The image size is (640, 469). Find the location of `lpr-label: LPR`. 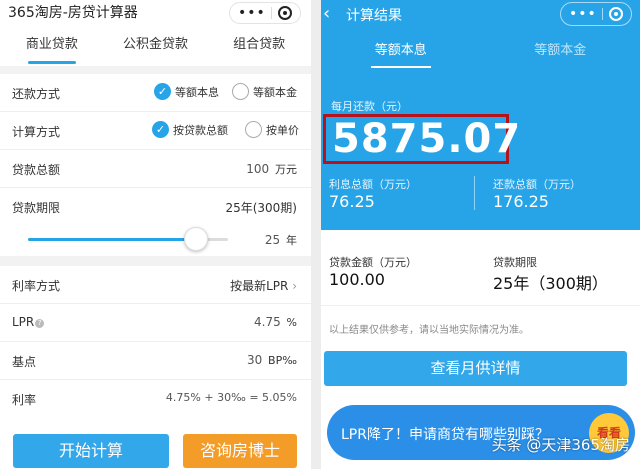

lpr-label: LPR is located at coordinates (23, 322).